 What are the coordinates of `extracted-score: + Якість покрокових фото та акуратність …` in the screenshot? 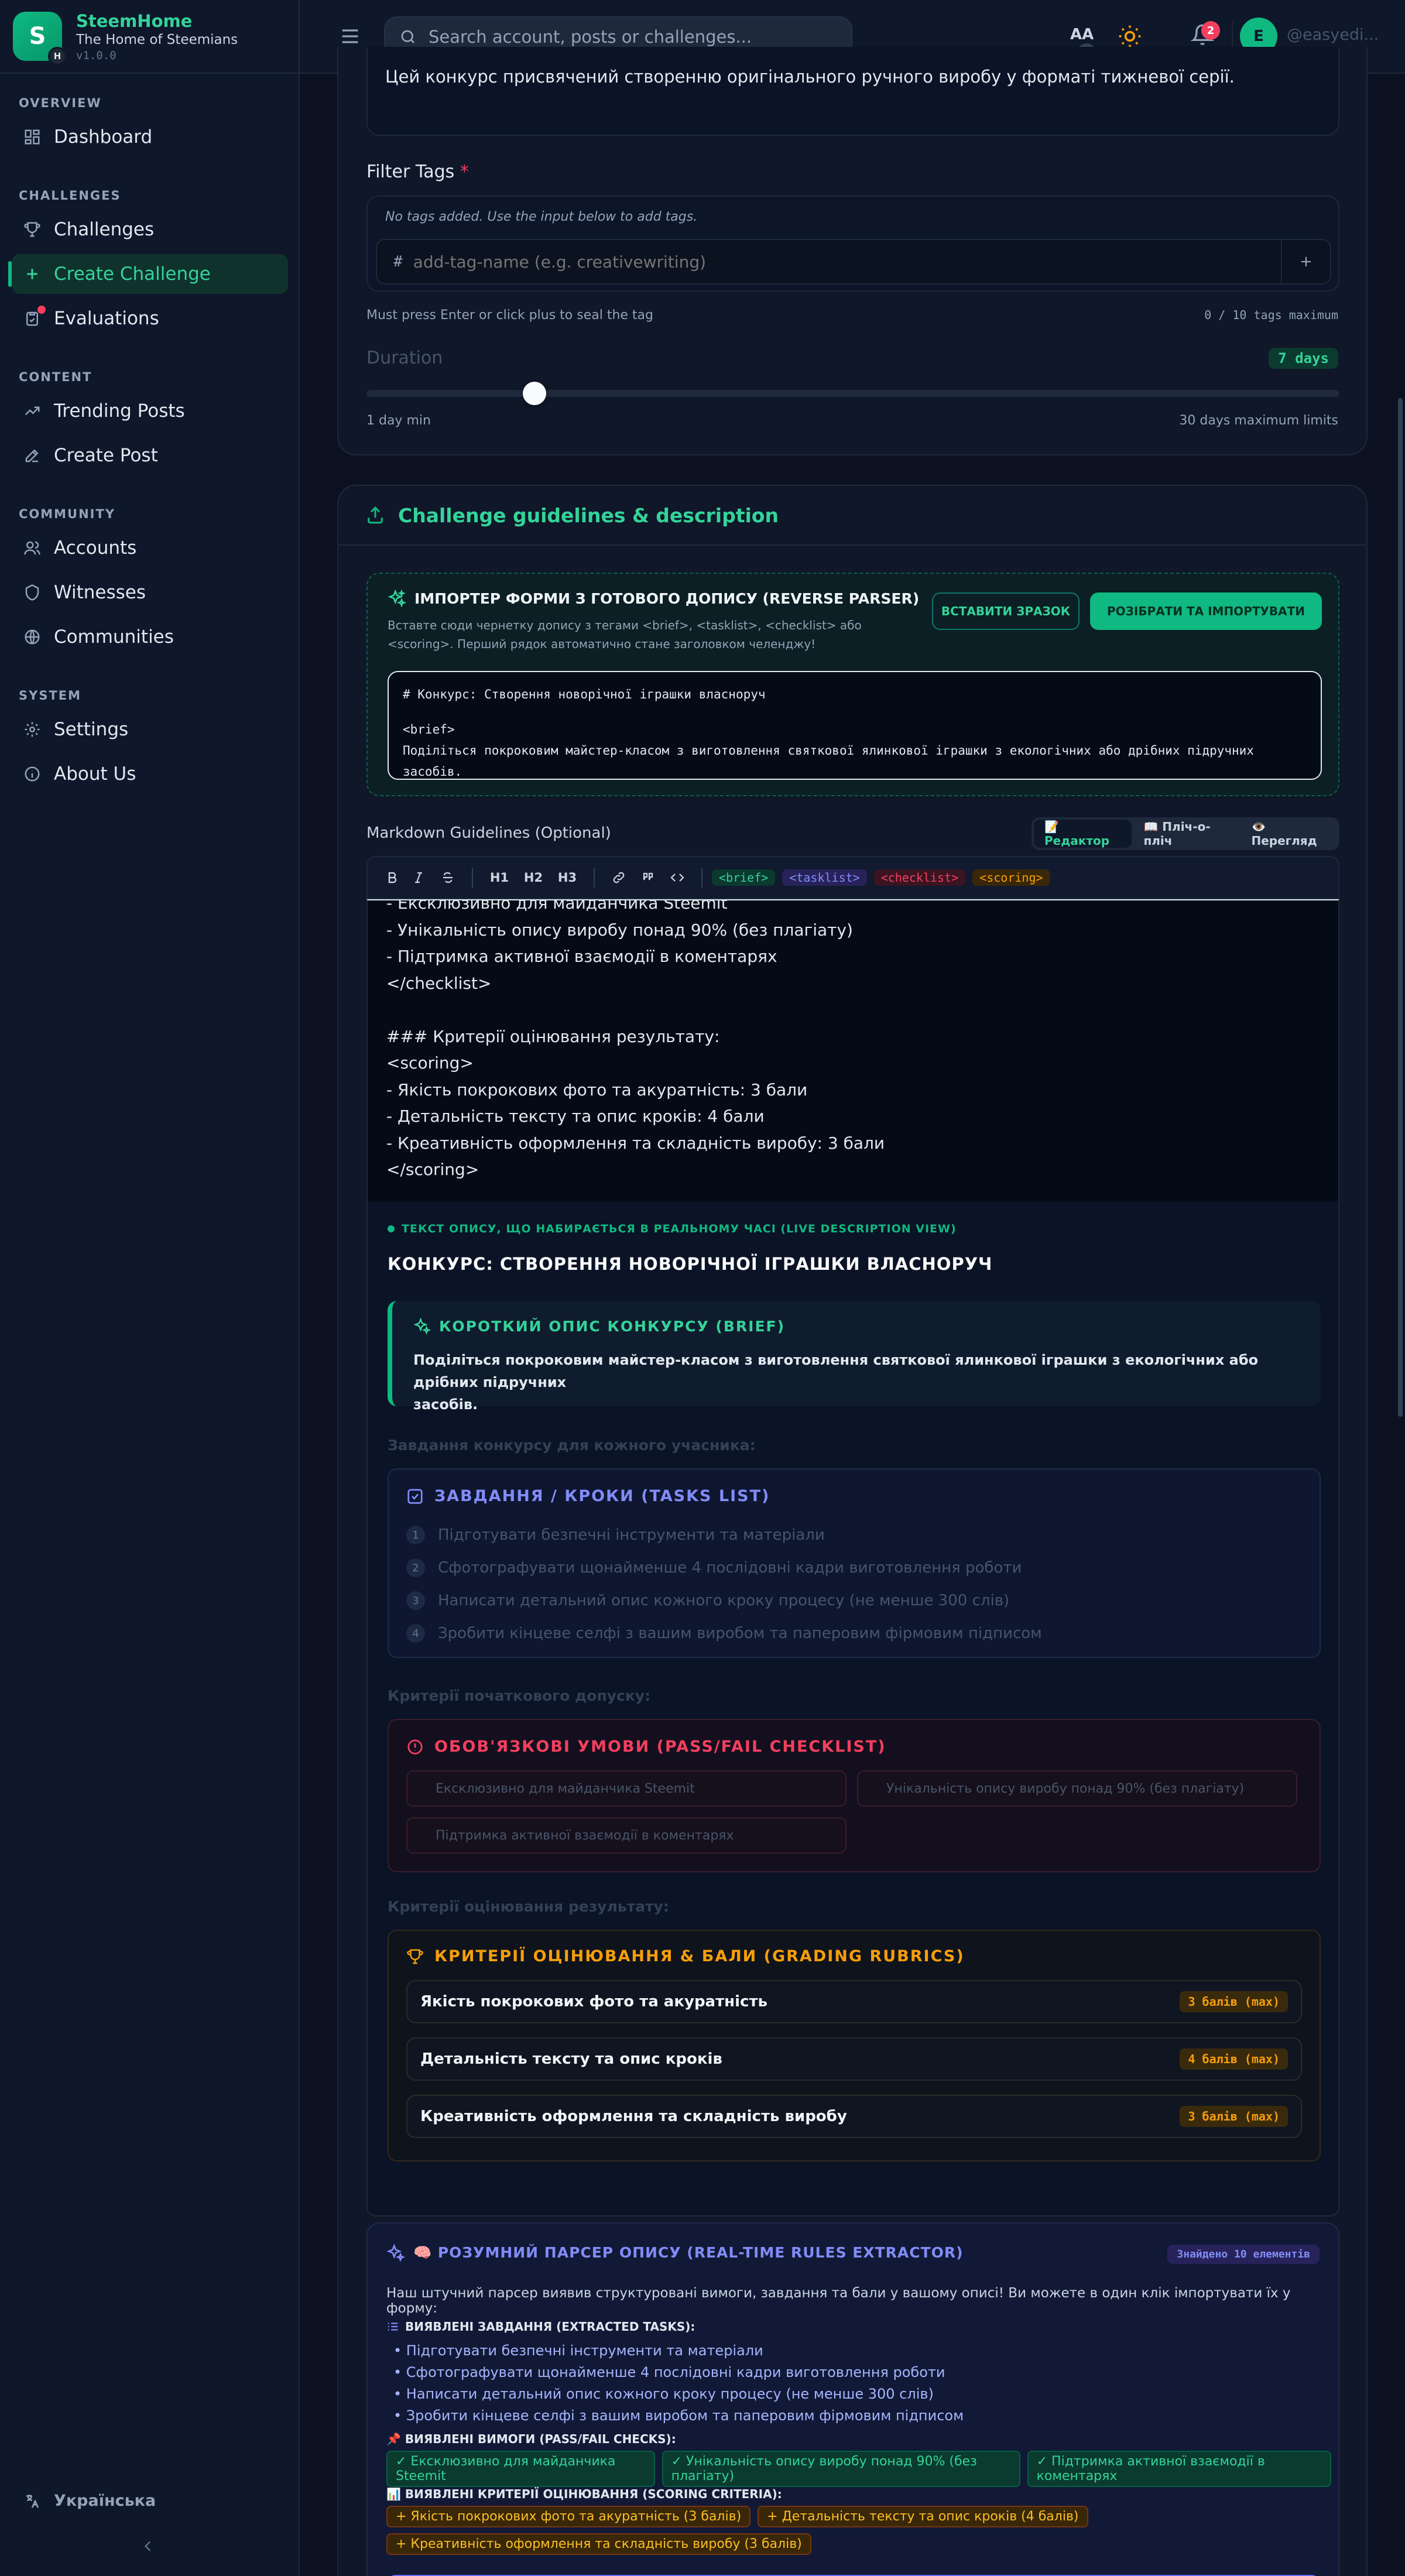 It's located at (568, 2516).